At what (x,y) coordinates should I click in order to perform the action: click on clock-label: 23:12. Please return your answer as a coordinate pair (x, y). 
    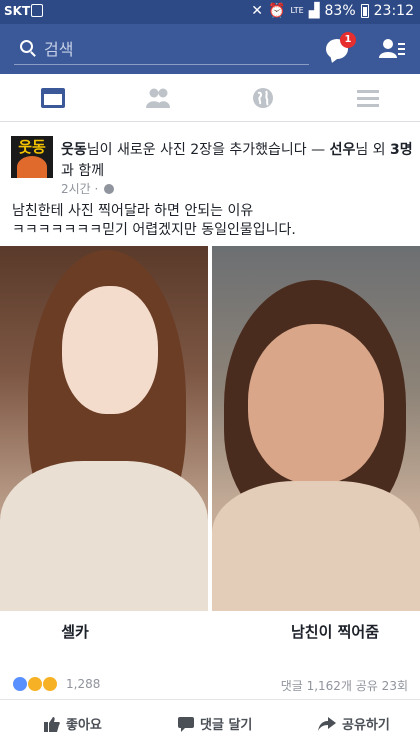
    Looking at the image, I should click on (393, 11).